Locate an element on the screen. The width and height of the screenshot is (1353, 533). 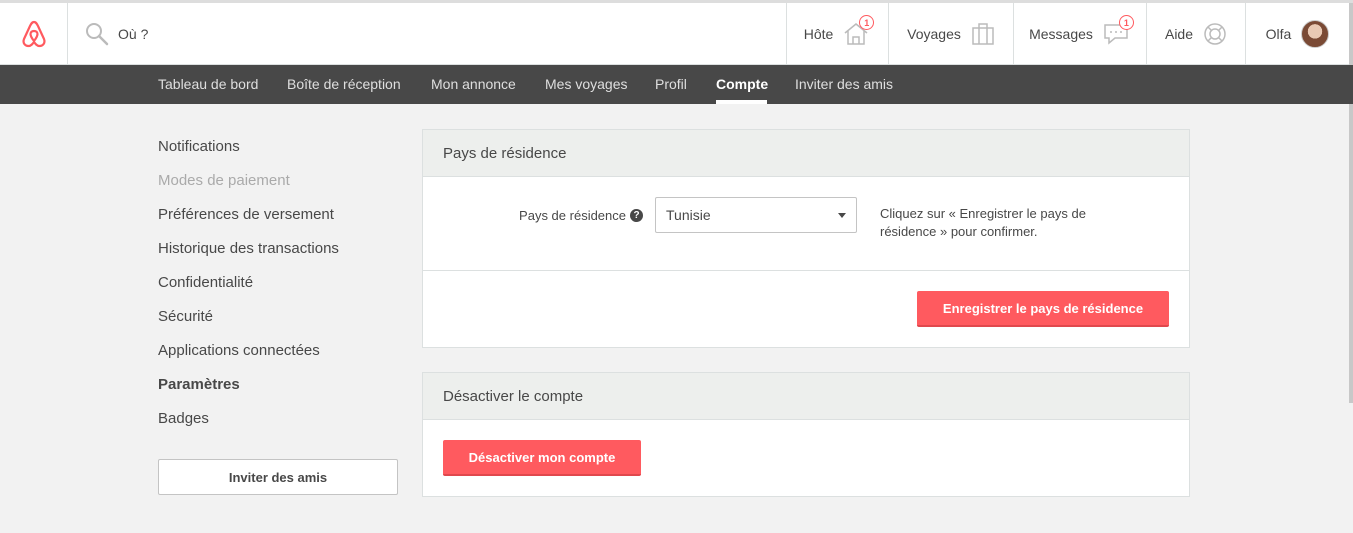
nav-help: Aide is located at coordinates (1195, 34).